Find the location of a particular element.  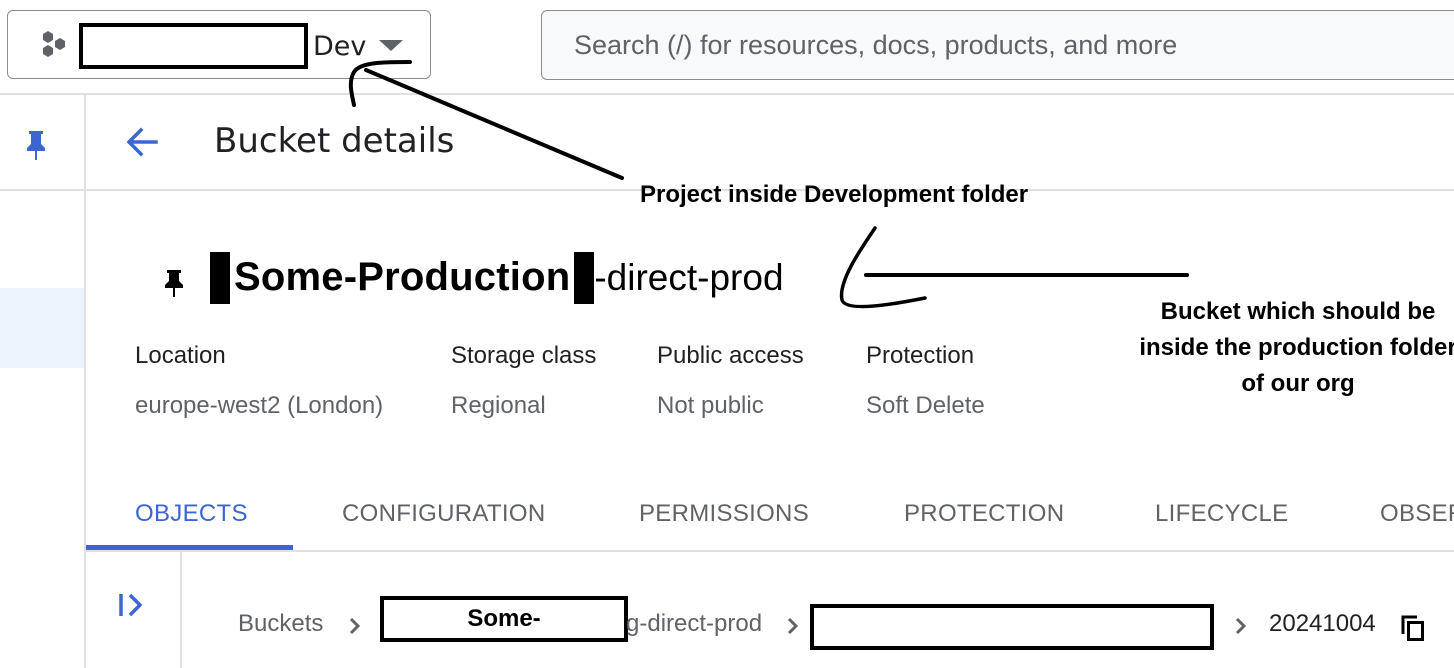

page-title: Bucket details is located at coordinates (334, 141).